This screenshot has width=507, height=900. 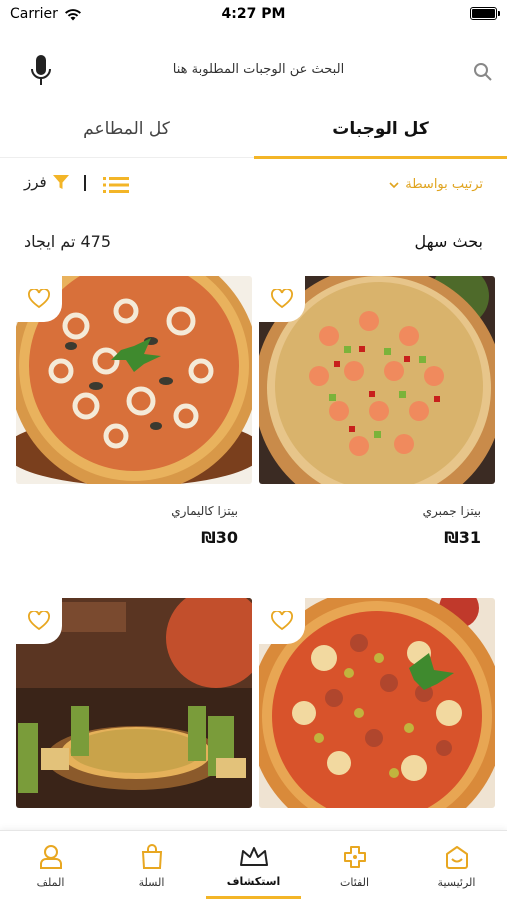 I want to click on tab-all-restaurants: كل المطاعم, so click(x=126, y=129).